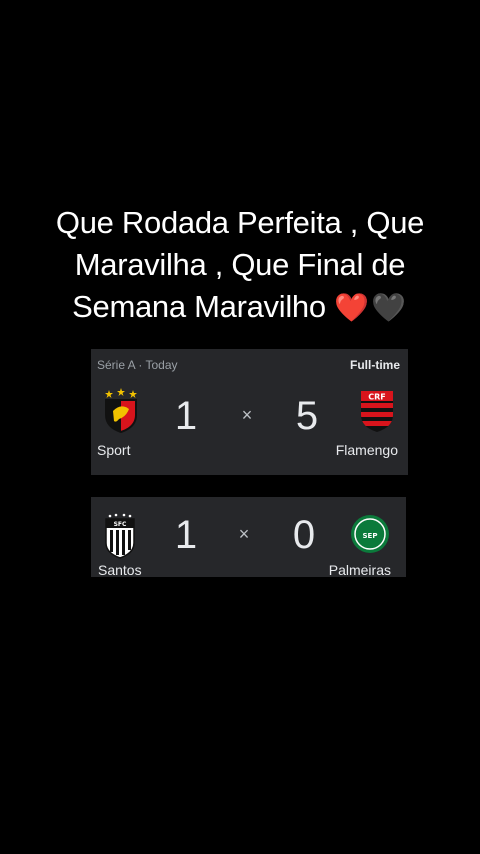 This screenshot has width=480, height=854. I want to click on sport-recife-crest-icon, so click(121, 410).